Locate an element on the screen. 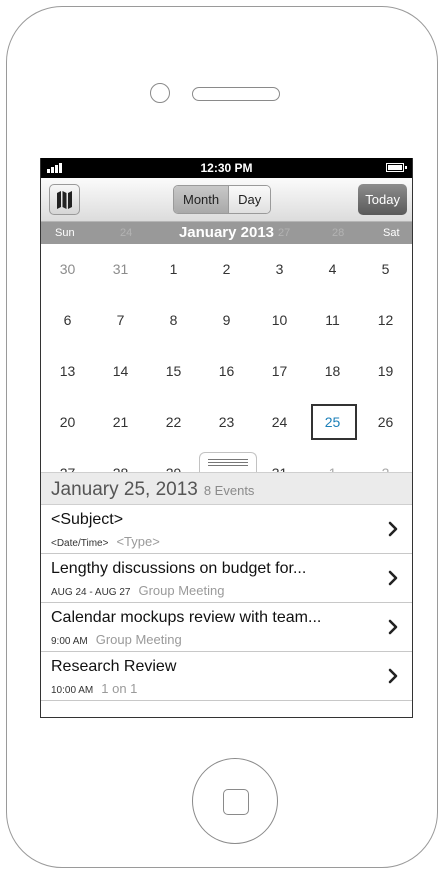 This screenshot has width=444, height=874. map-icon is located at coordinates (64, 200).